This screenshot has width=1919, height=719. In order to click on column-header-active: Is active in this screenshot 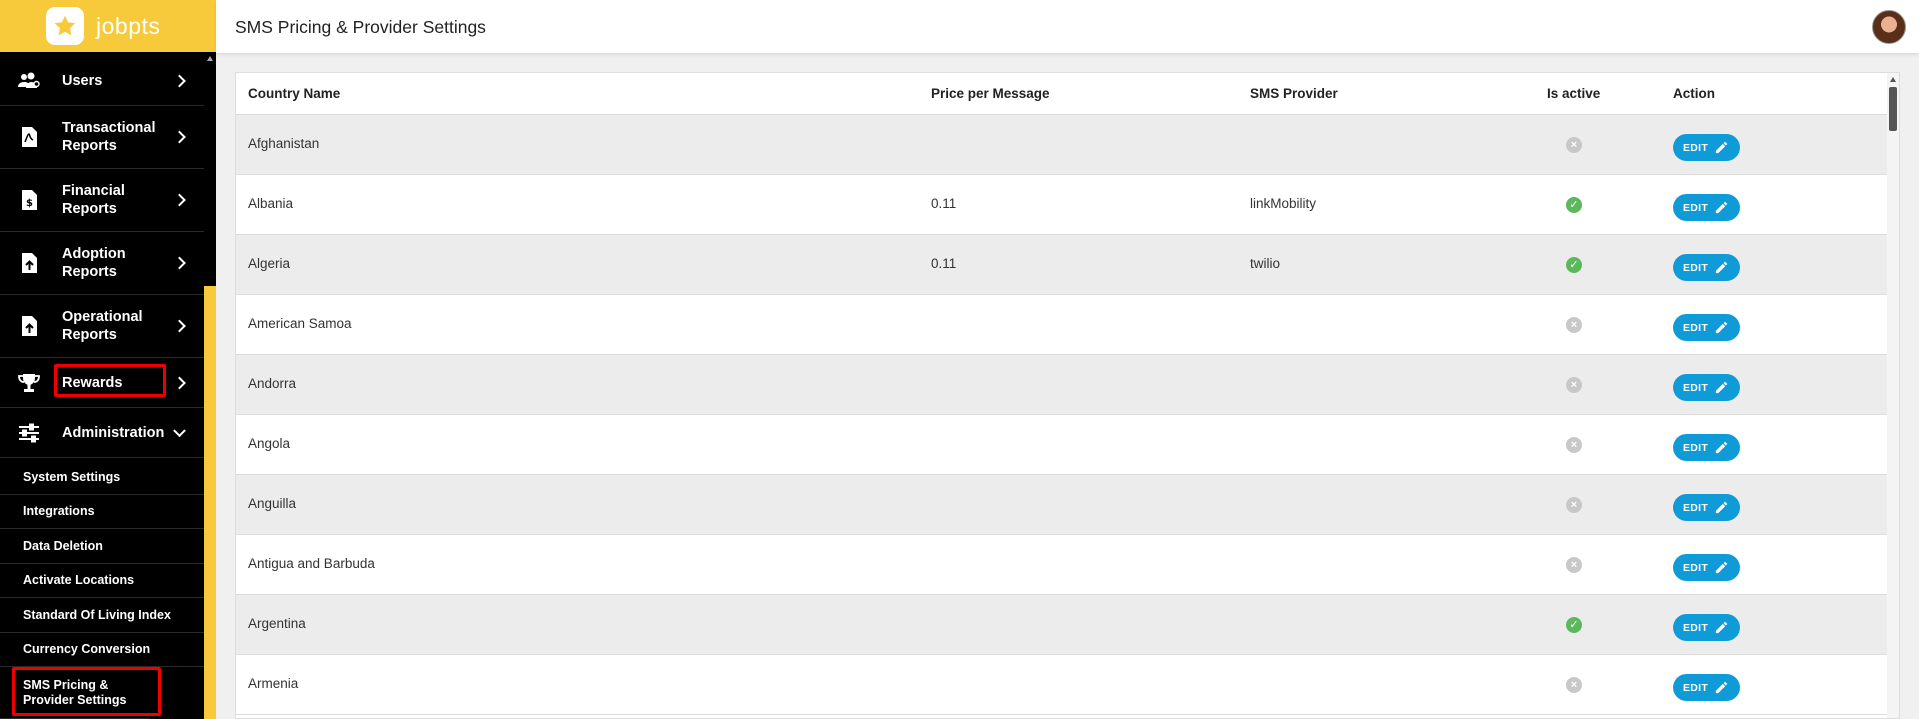, I will do `click(1573, 93)`.